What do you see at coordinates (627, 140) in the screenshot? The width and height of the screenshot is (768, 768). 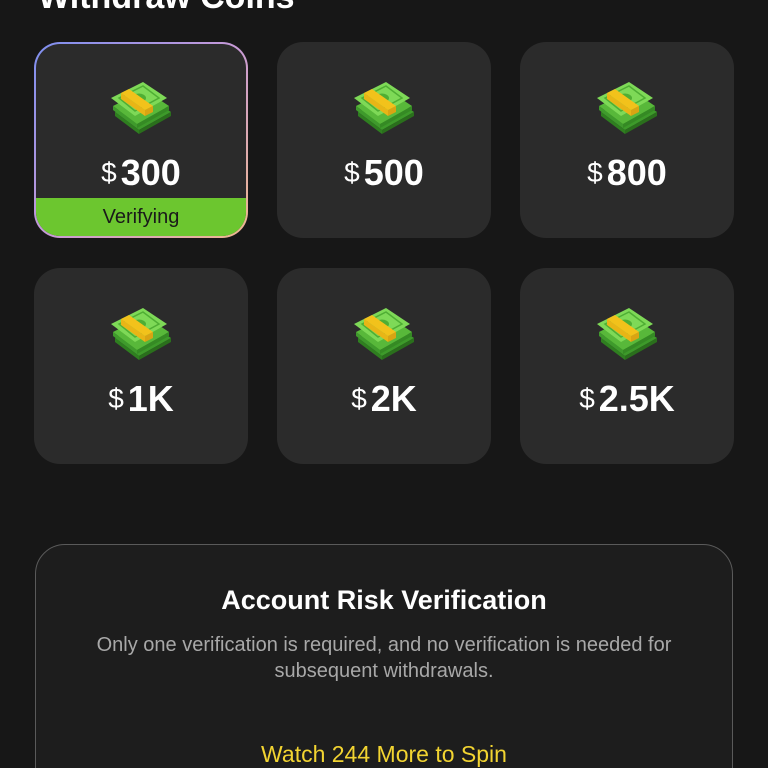 I see `withdraw-option-800: $800` at bounding box center [627, 140].